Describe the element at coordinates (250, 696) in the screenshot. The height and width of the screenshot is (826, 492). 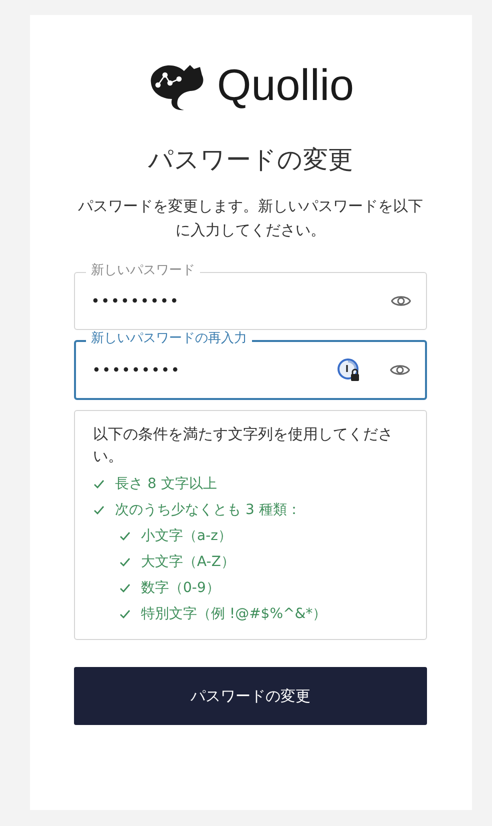
I see `change-password-button: パスワードの変更` at that location.